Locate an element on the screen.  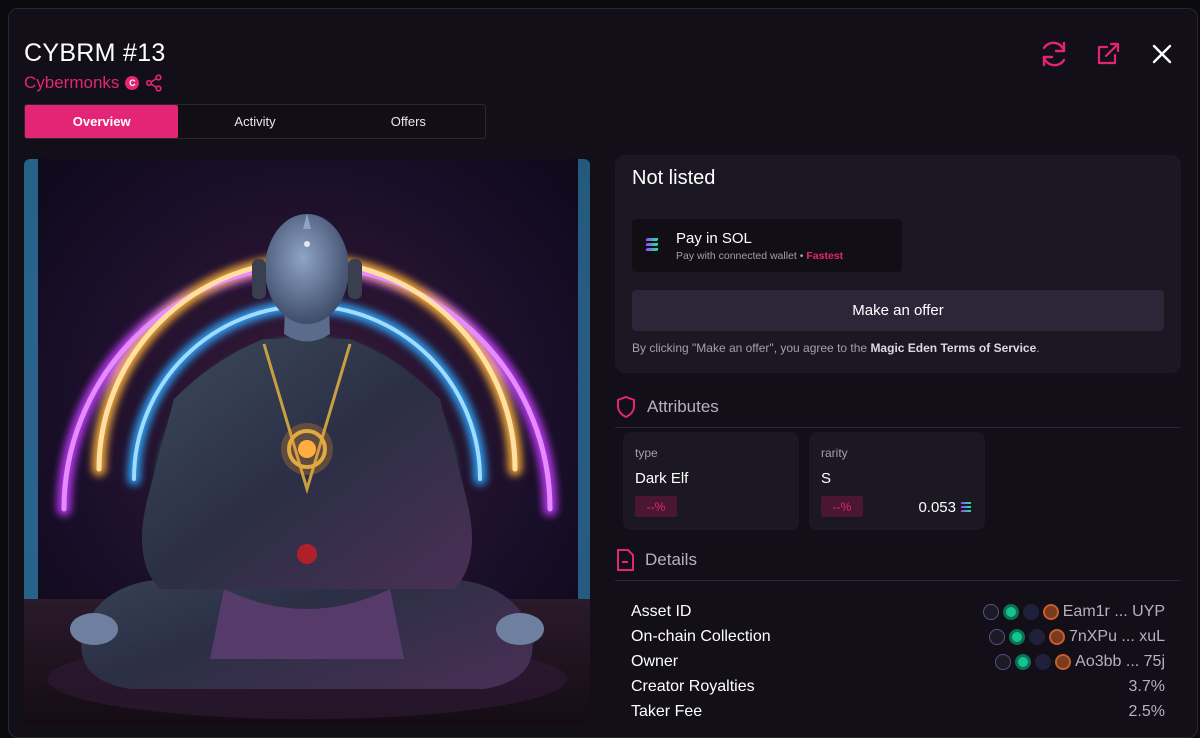
detail-label: Taker Fee is located at coordinates (667, 711).